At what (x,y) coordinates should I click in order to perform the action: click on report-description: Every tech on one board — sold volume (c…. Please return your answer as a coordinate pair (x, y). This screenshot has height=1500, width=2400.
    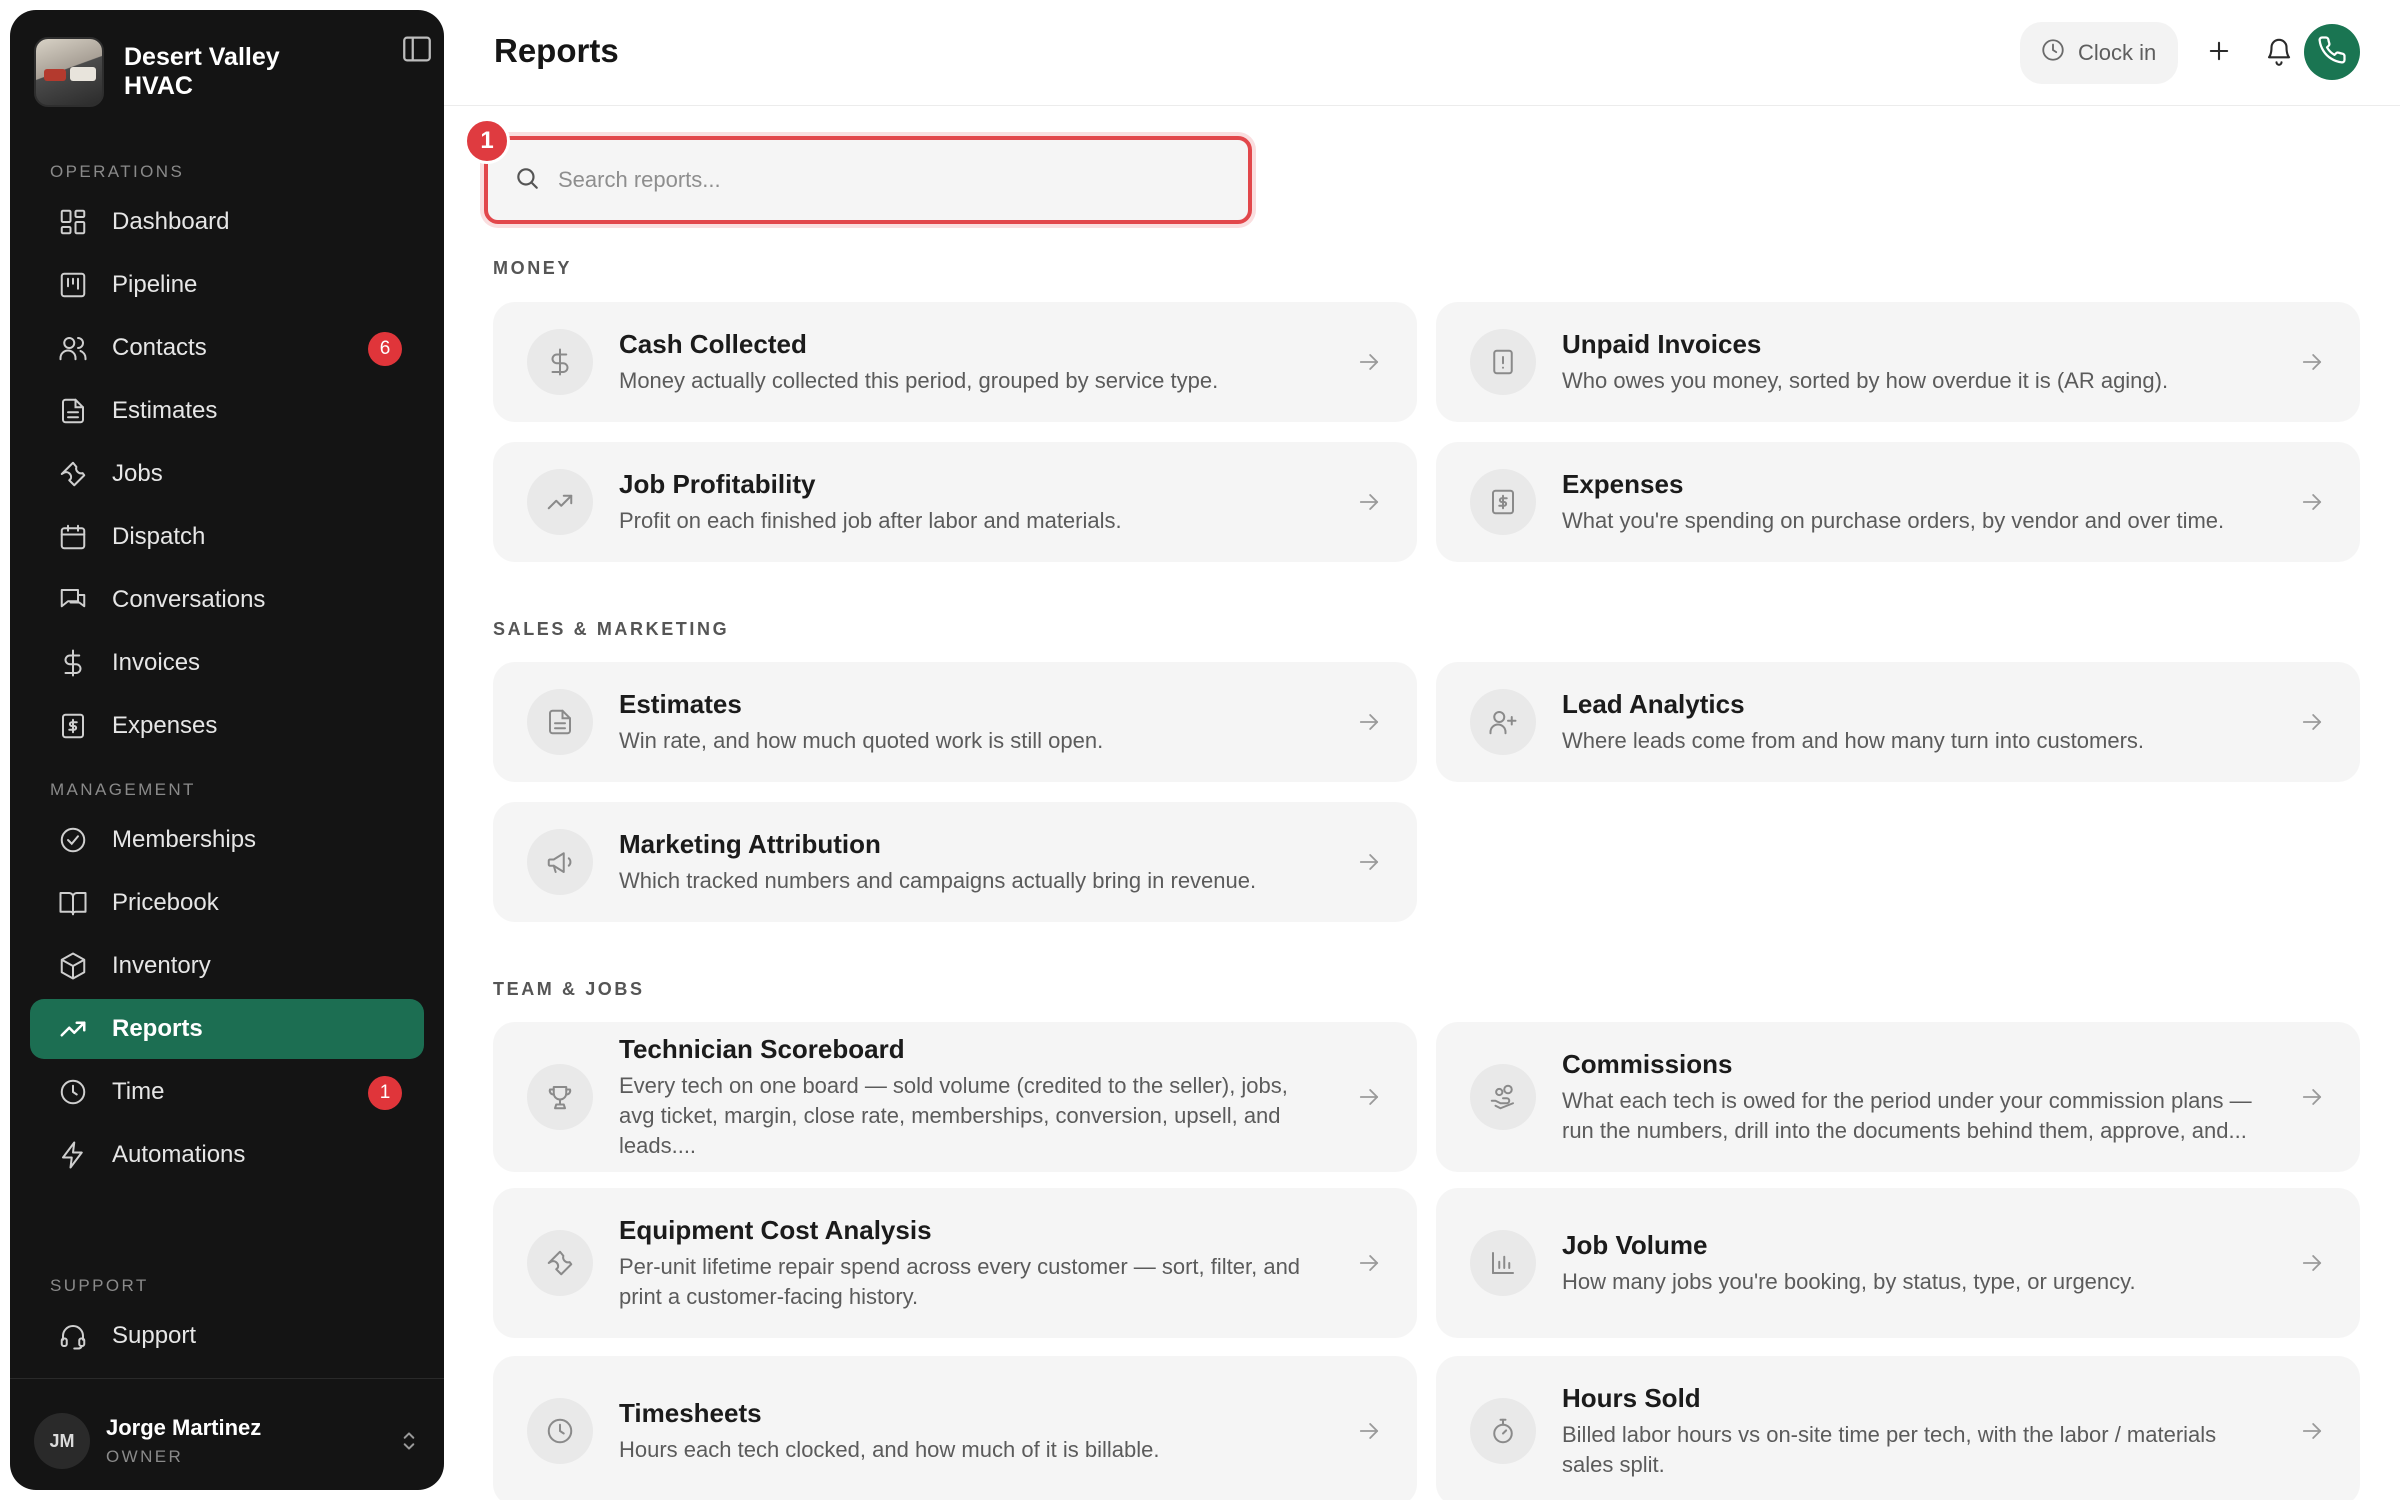
    Looking at the image, I should click on (953, 1115).